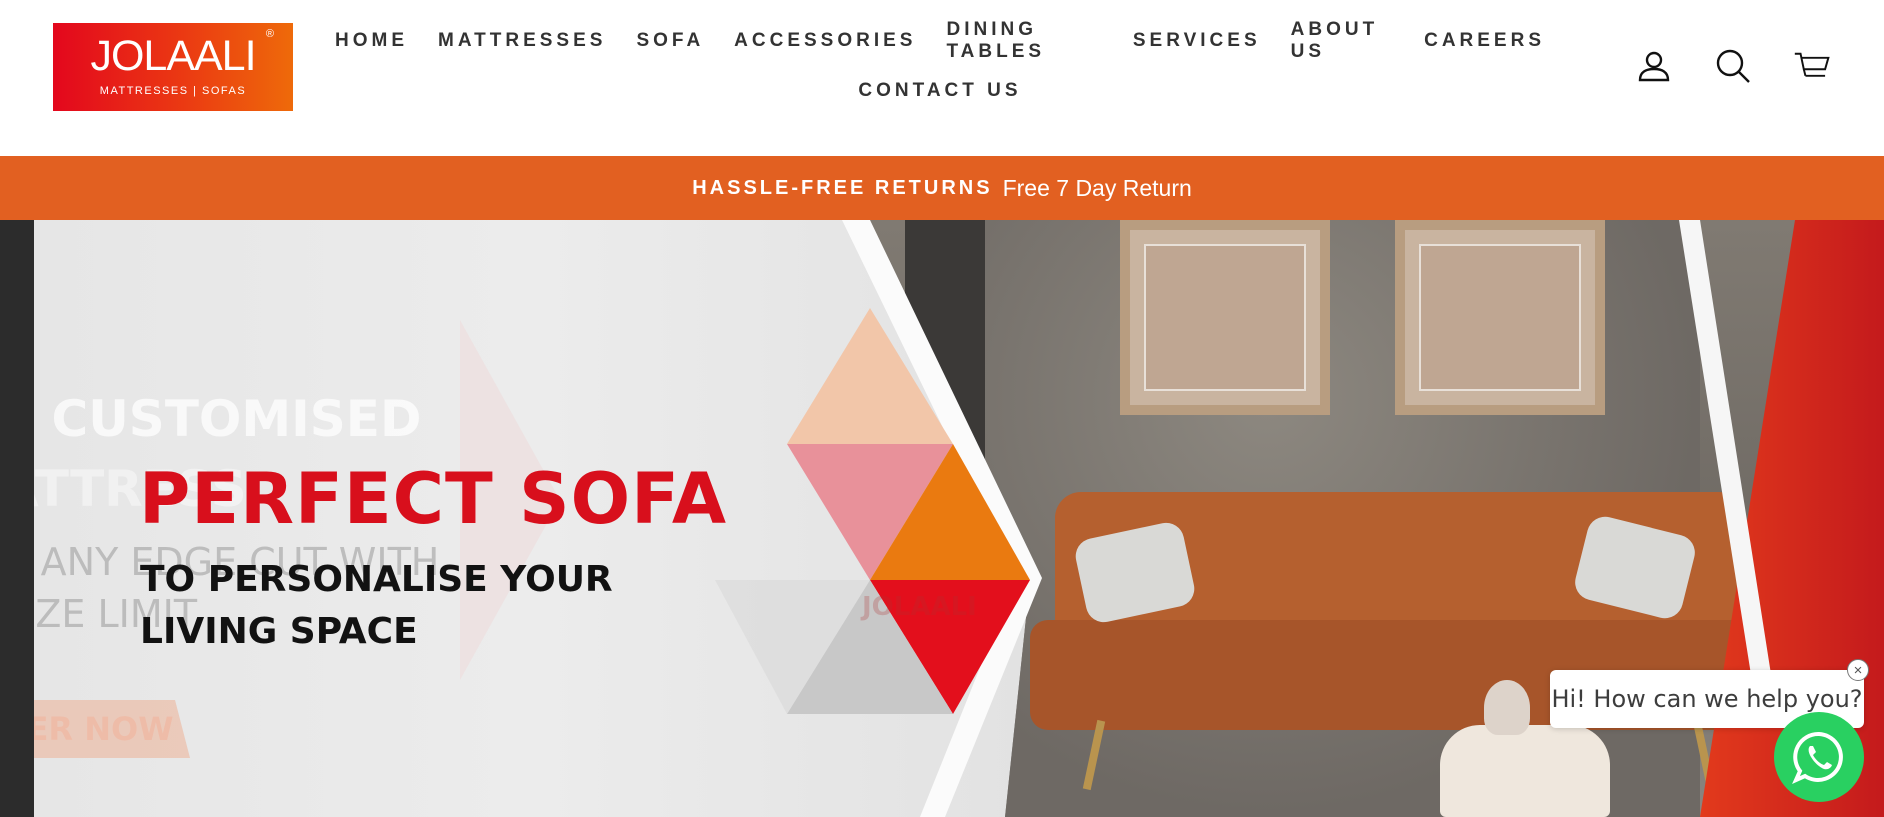 The width and height of the screenshot is (1884, 817). I want to click on close-icon: ×, so click(1858, 670).